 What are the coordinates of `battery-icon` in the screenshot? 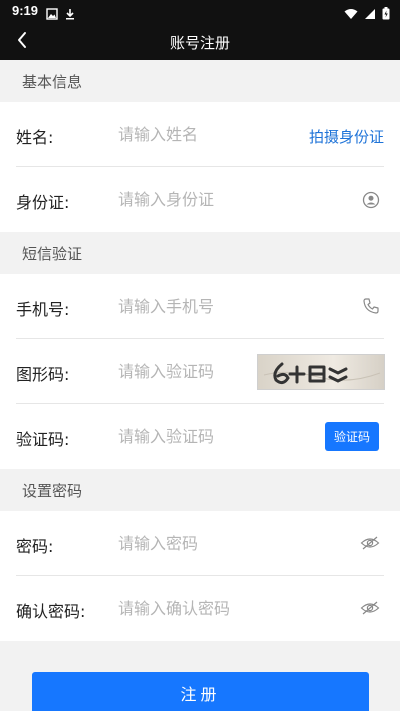 It's located at (386, 14).